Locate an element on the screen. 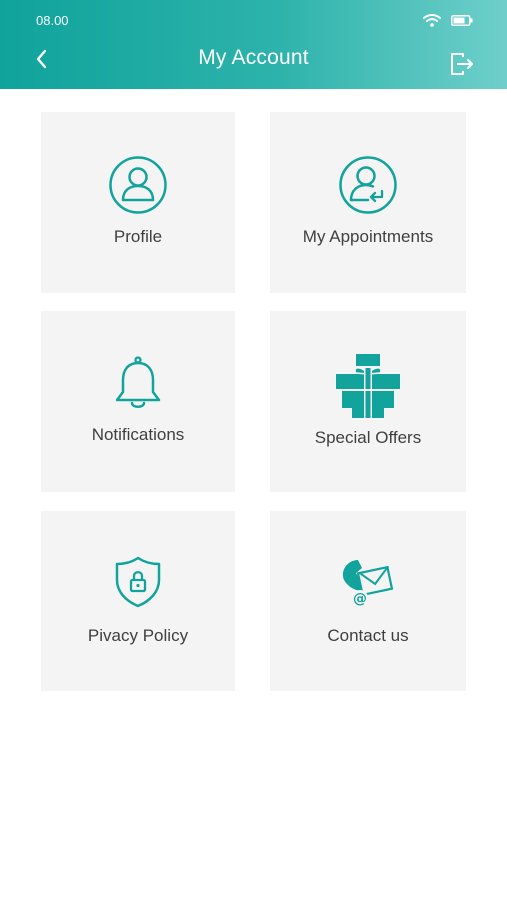 This screenshot has width=507, height=900. tile-special-offers: Special Offers is located at coordinates (368, 401).